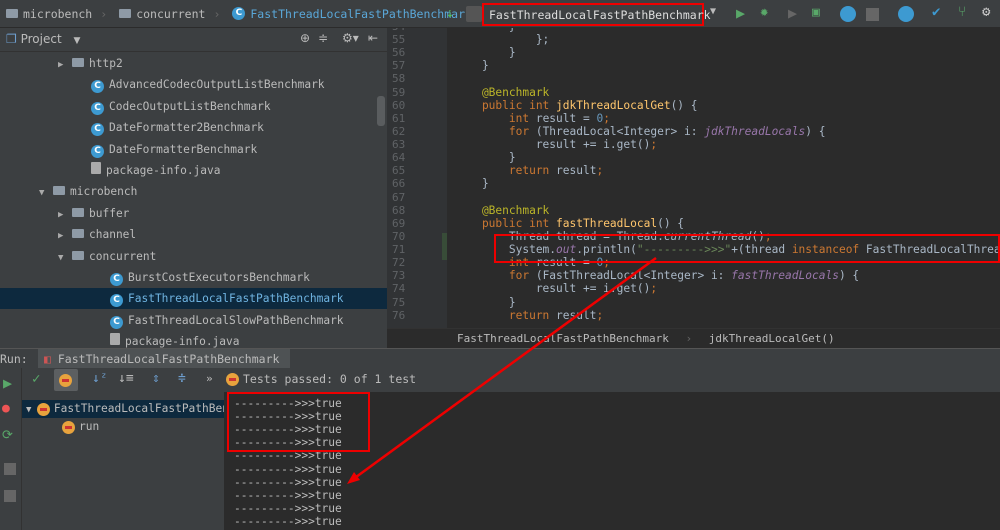  What do you see at coordinates (353, 478) in the screenshot?
I see `arrow-head` at bounding box center [353, 478].